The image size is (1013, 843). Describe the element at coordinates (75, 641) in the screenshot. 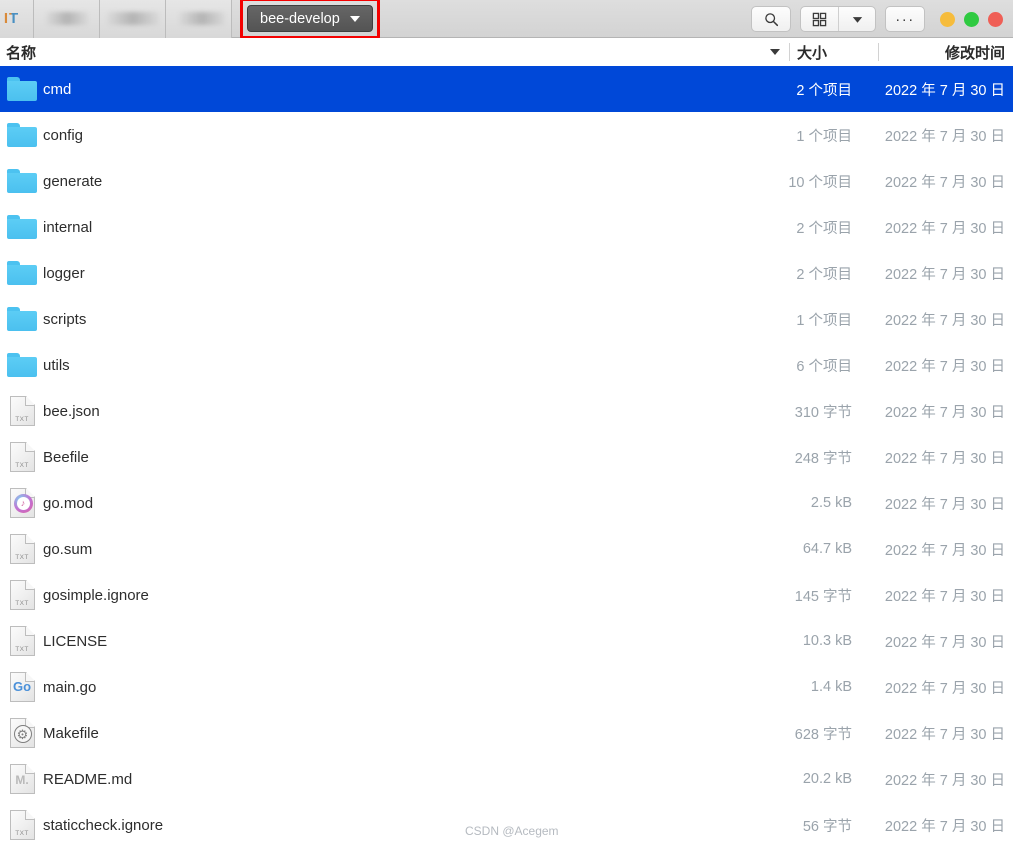

I see `file-name: LICENSE` at that location.